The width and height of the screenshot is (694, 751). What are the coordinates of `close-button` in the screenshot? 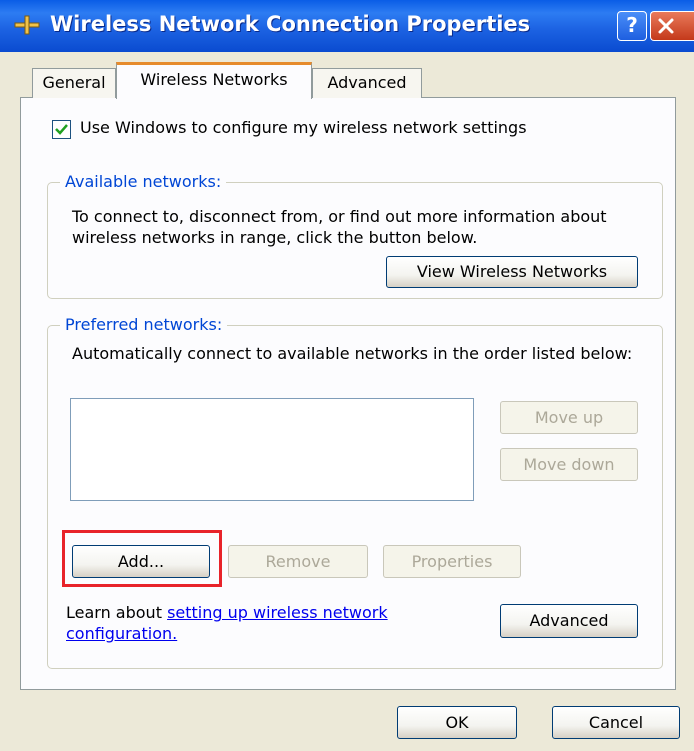 It's located at (672, 26).